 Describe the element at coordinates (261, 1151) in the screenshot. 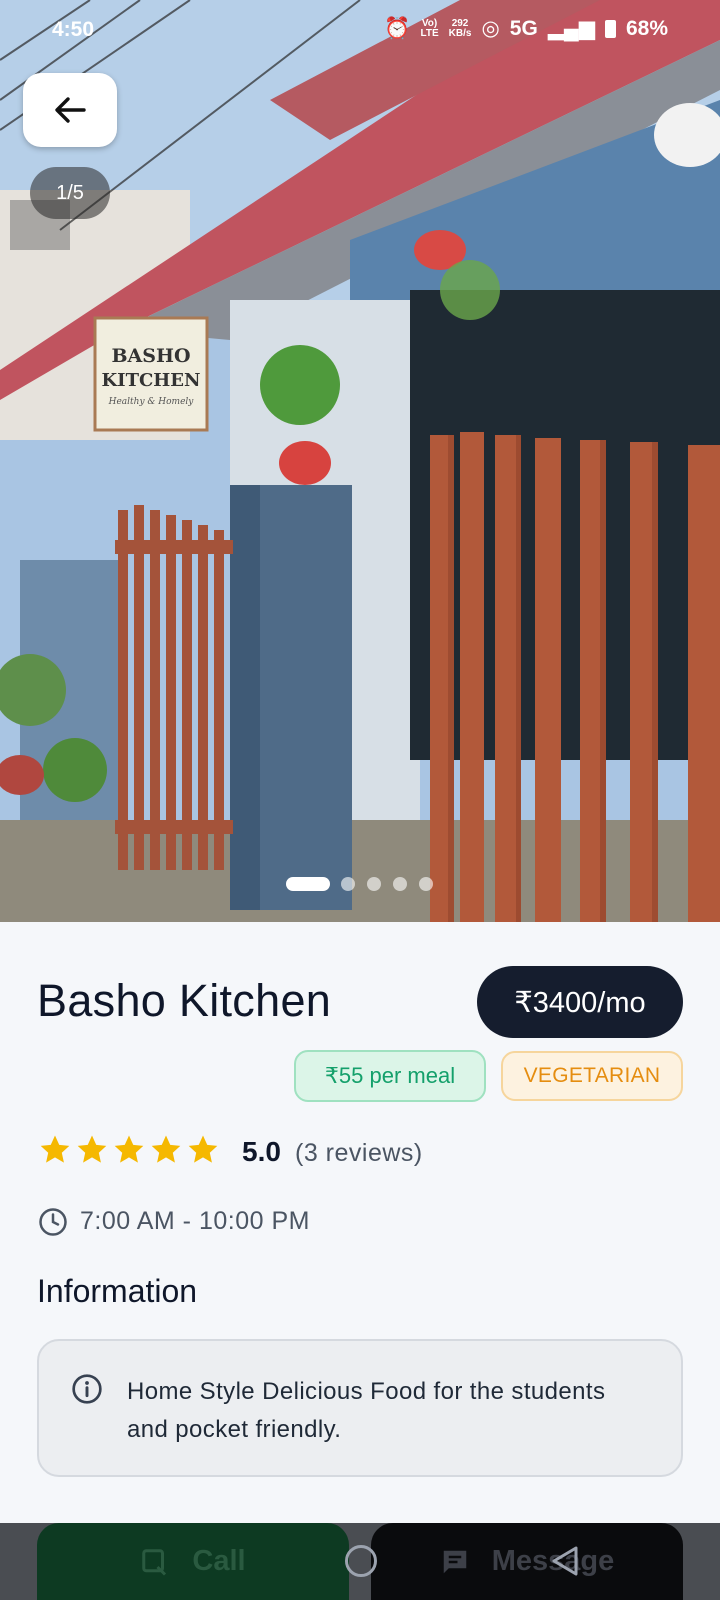

I see `rating-value: 5.0` at that location.